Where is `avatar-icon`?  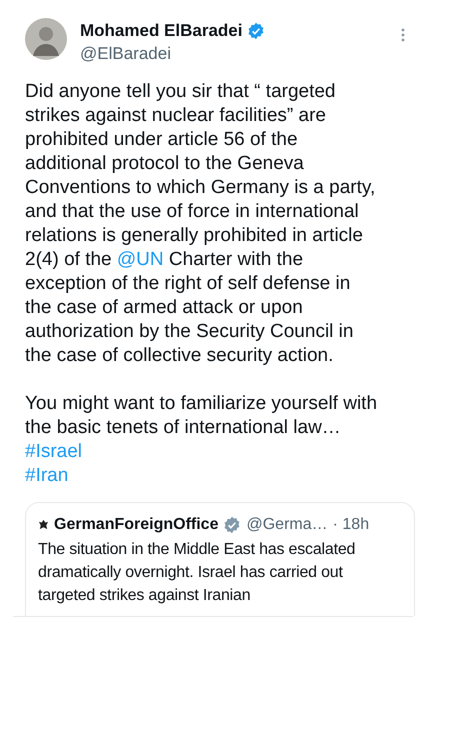
avatar-icon is located at coordinates (46, 39).